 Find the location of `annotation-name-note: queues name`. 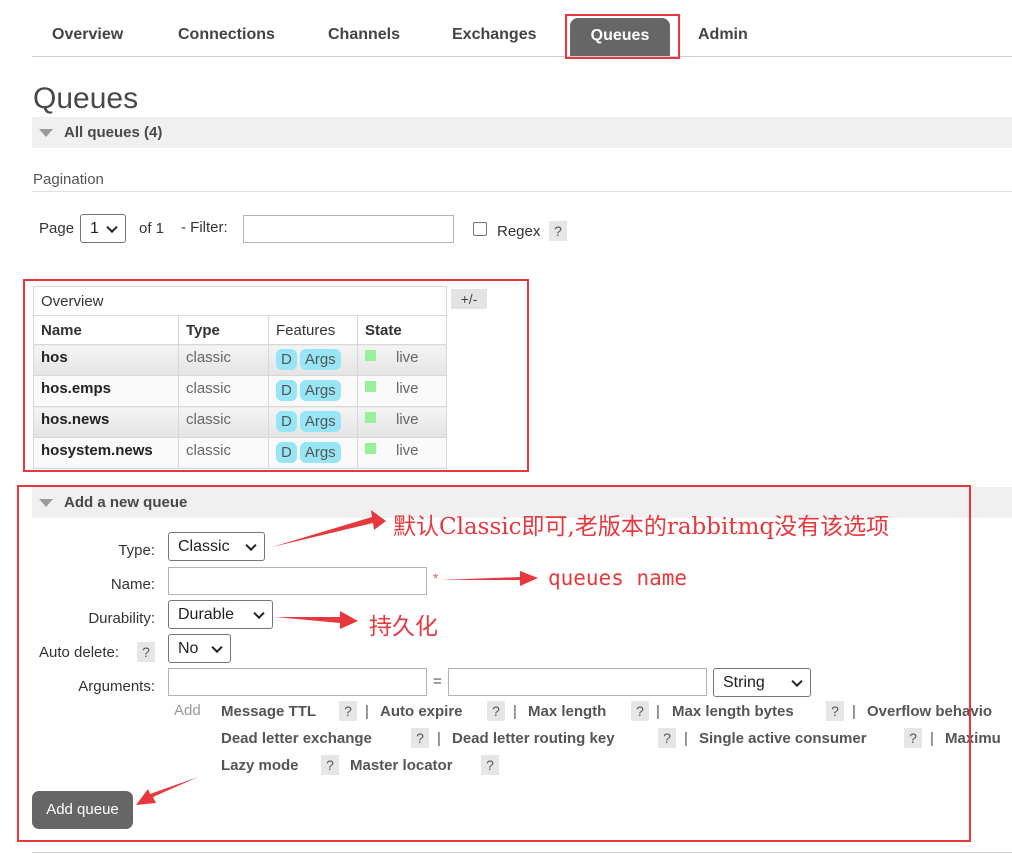

annotation-name-note: queues name is located at coordinates (618, 578).